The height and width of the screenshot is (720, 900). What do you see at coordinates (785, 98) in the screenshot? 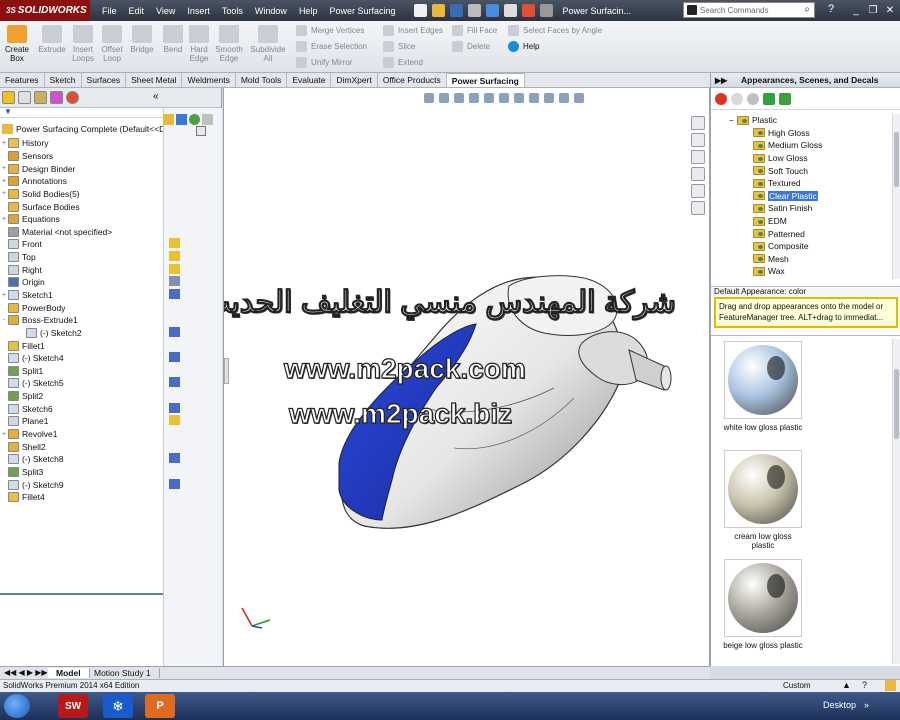
I see `up-folder-icon` at bounding box center [785, 98].